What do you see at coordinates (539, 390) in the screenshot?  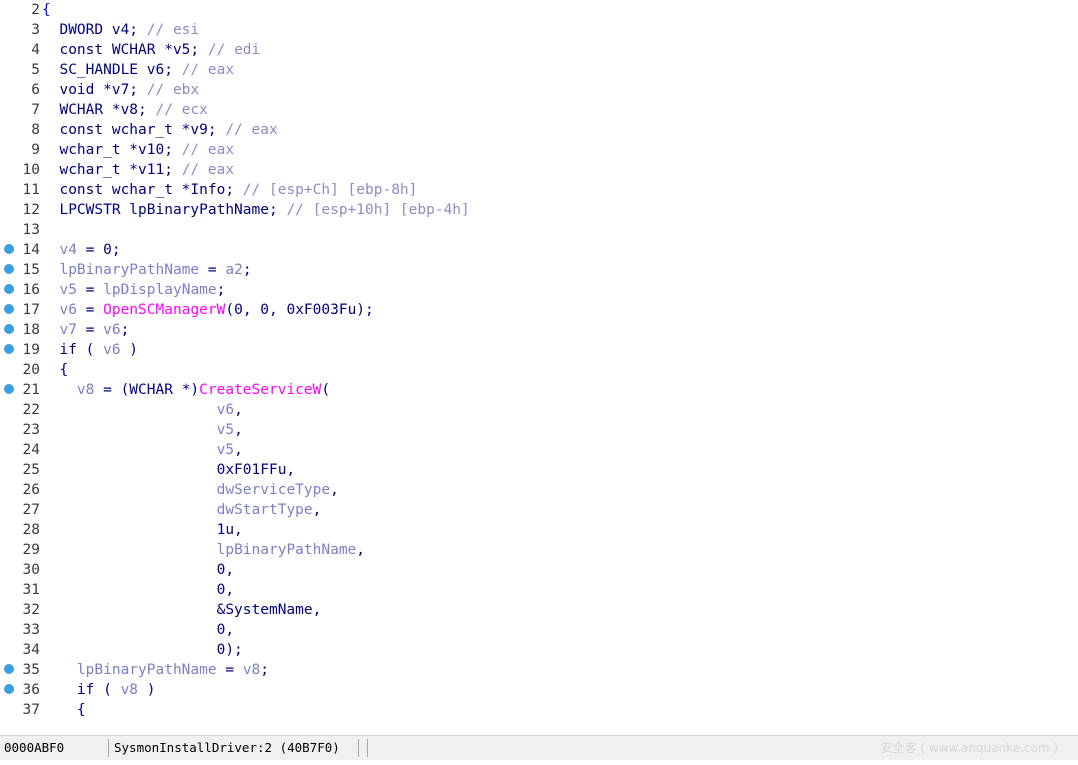 I see `code-line: 21 v8 = (WCHAR *)CreateServiceW(` at bounding box center [539, 390].